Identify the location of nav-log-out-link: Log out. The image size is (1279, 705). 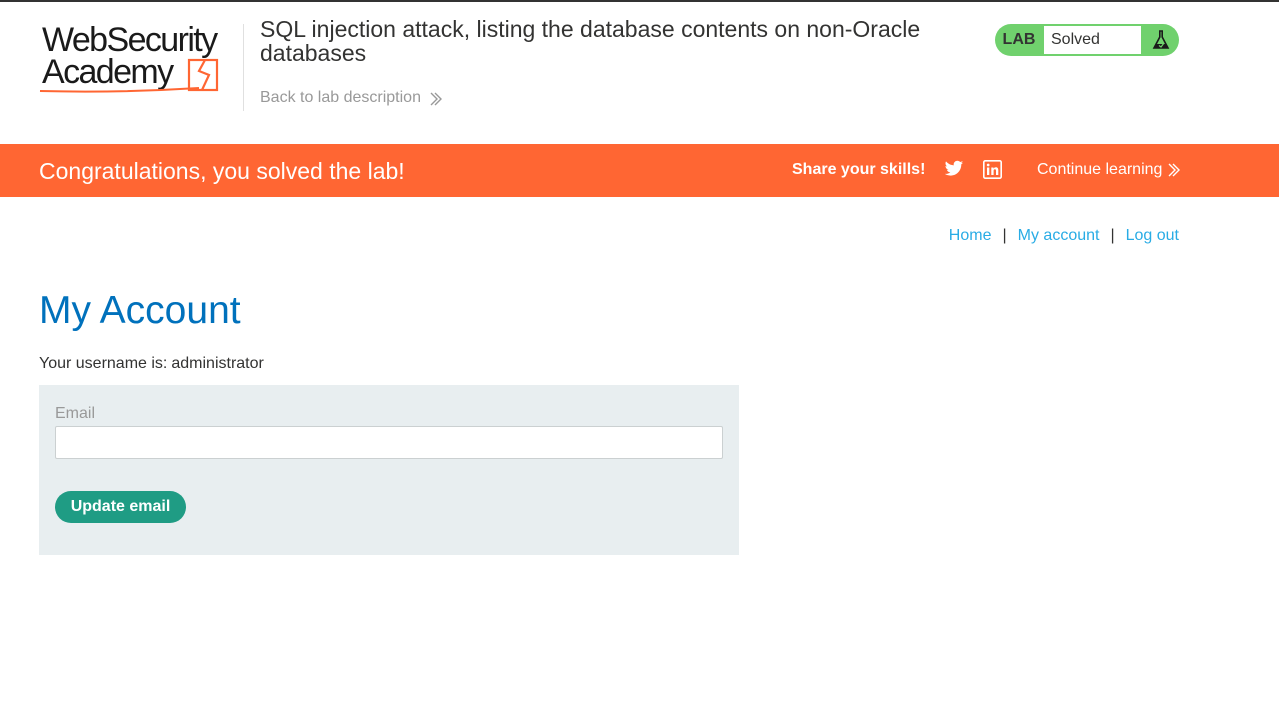
(1152, 236).